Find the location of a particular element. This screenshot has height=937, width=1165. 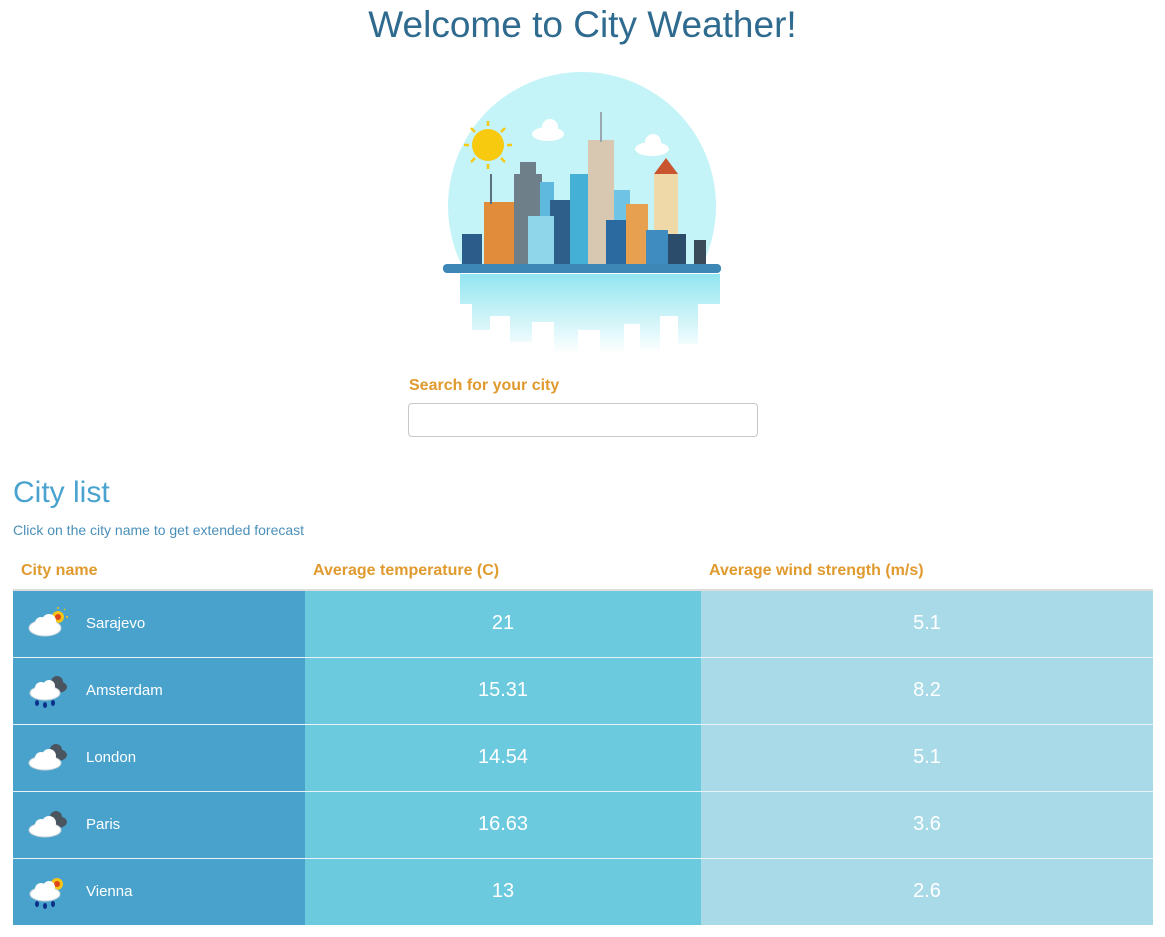

sun-behind-cloud-icon is located at coordinates (48, 621).